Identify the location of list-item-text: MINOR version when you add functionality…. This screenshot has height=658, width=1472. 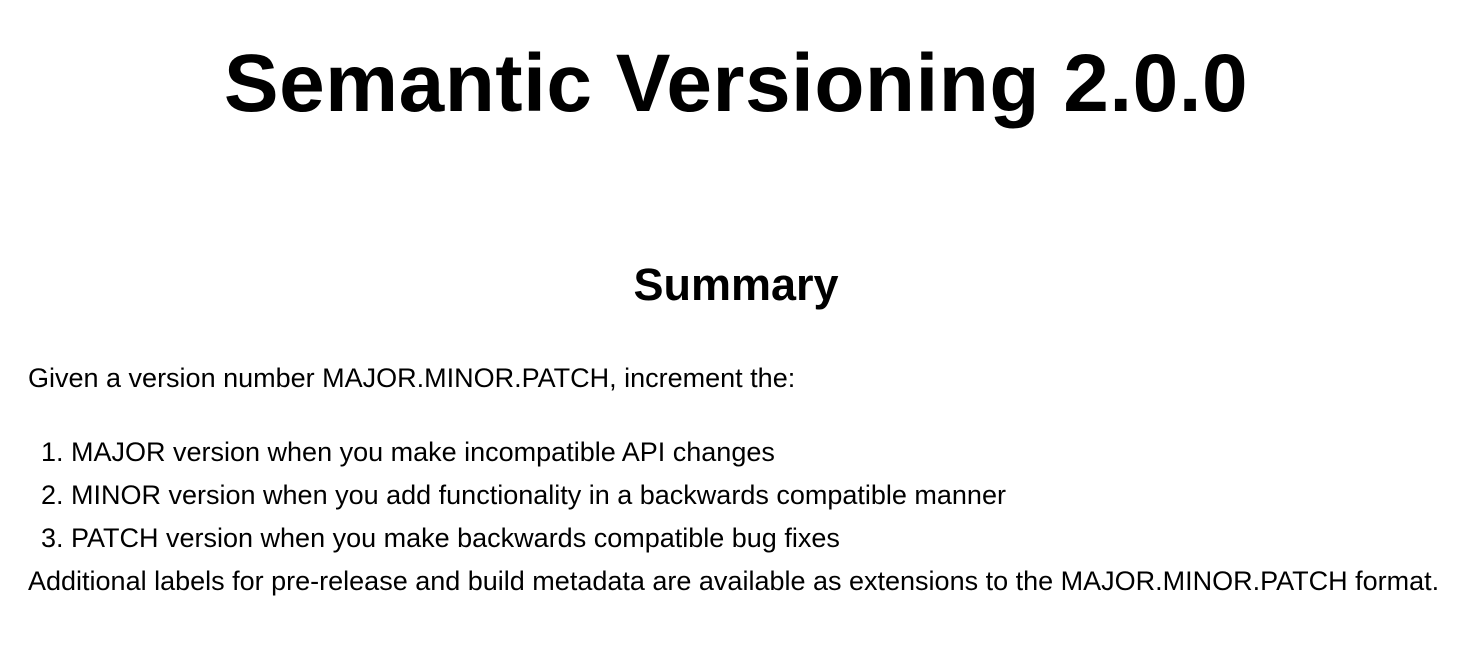
(538, 495).